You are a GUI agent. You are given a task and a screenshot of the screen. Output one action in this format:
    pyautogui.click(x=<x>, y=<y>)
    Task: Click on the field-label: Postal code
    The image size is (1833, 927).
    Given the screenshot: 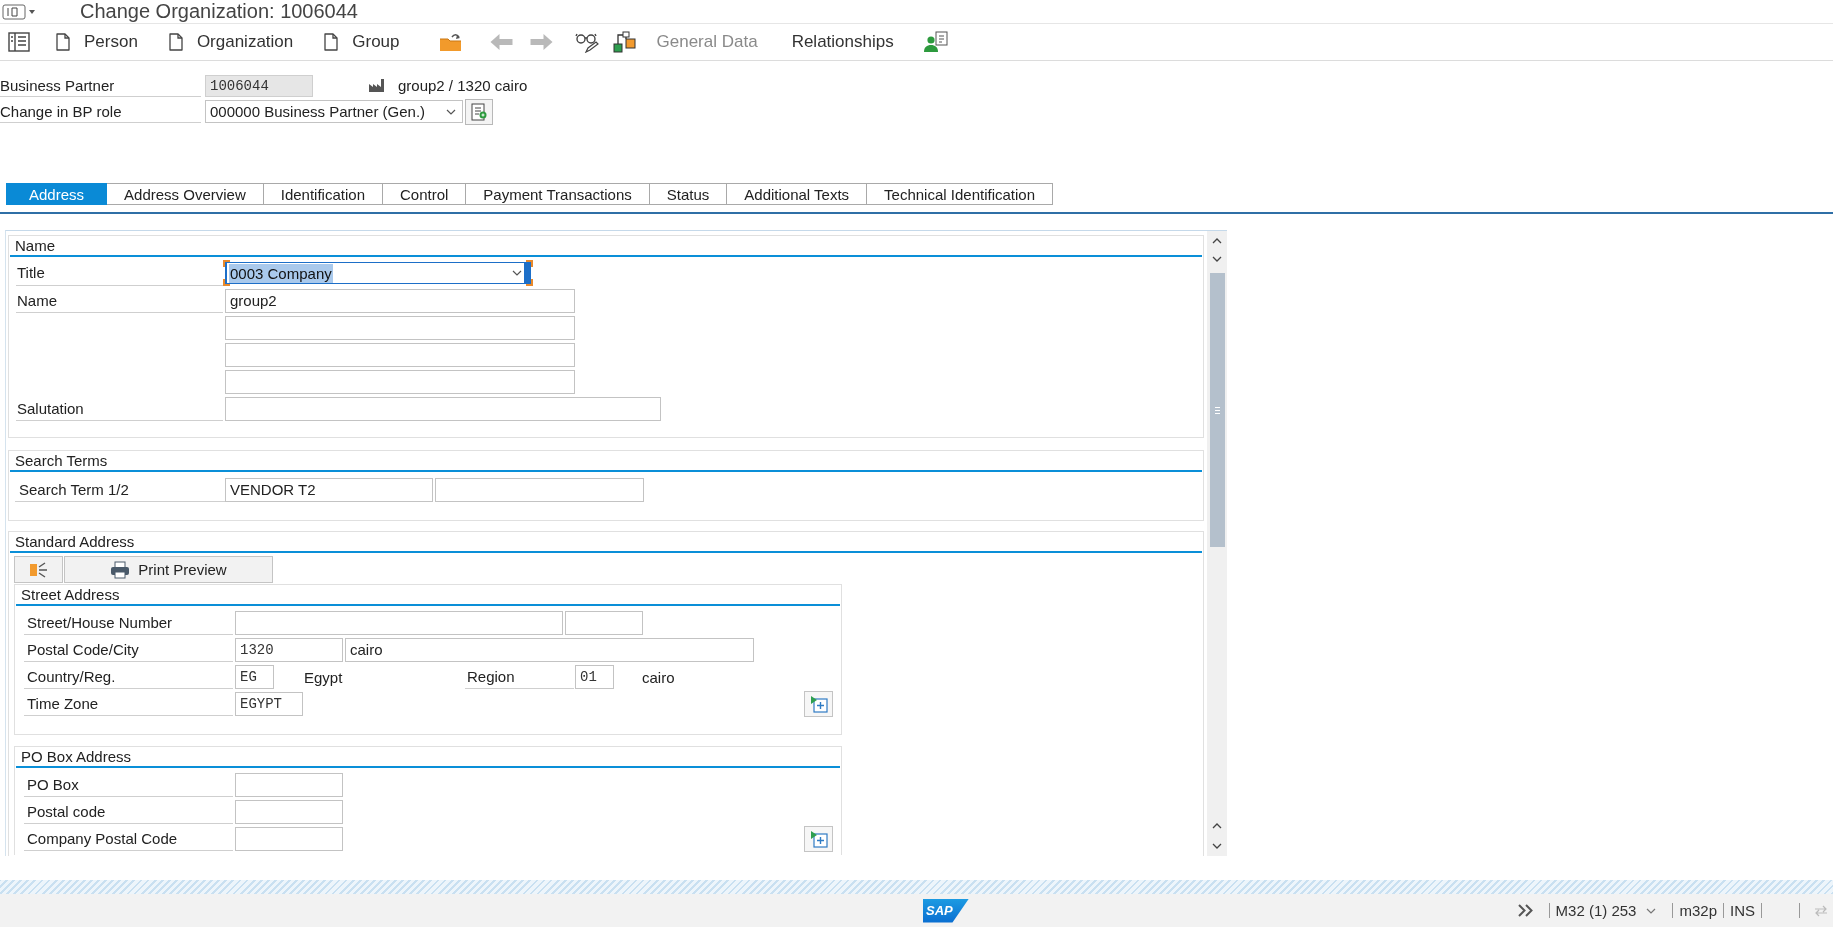 What is the action you would take?
    pyautogui.click(x=128, y=812)
    